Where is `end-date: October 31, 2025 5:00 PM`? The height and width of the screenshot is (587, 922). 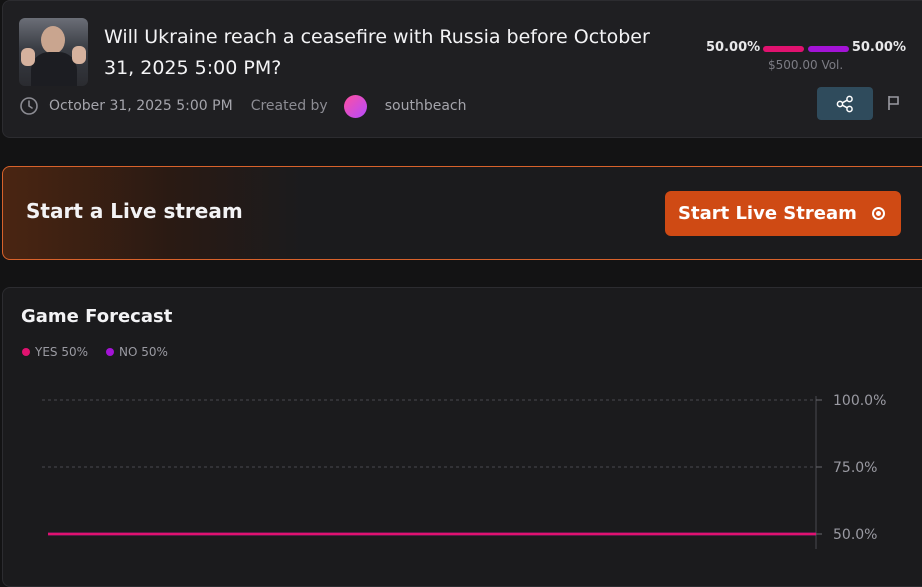
end-date: October 31, 2025 5:00 PM is located at coordinates (141, 106).